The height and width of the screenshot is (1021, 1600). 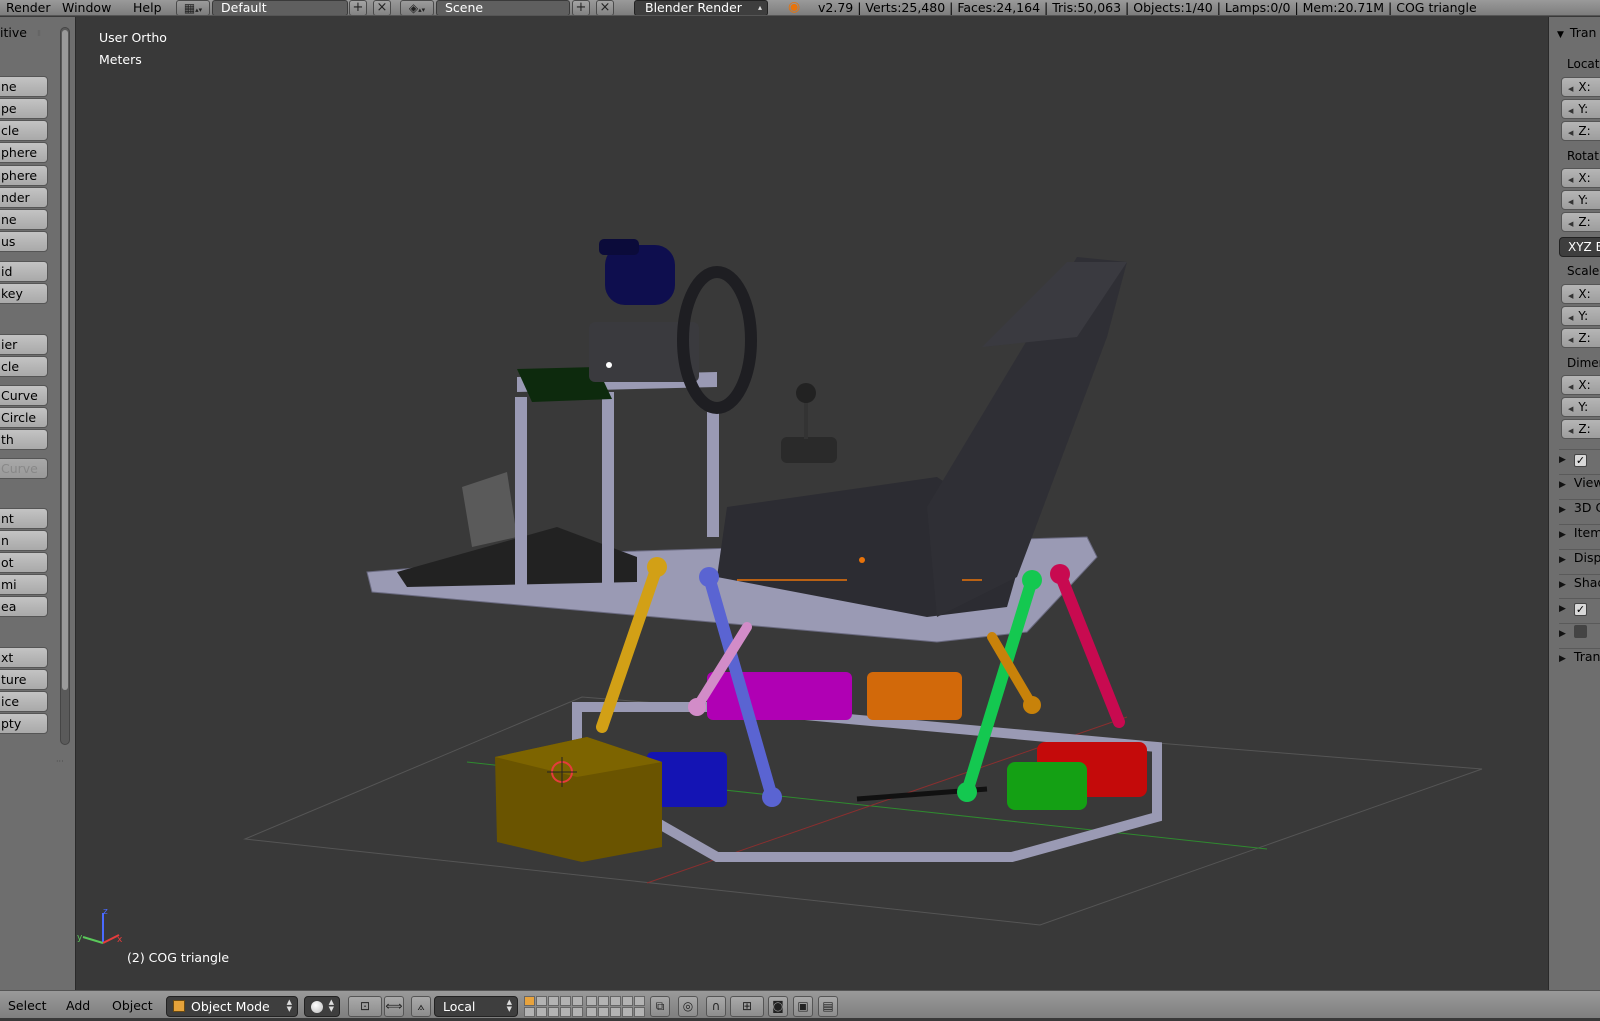 What do you see at coordinates (1580, 338) in the screenshot?
I see `scale-z-field: ◀ Z:` at bounding box center [1580, 338].